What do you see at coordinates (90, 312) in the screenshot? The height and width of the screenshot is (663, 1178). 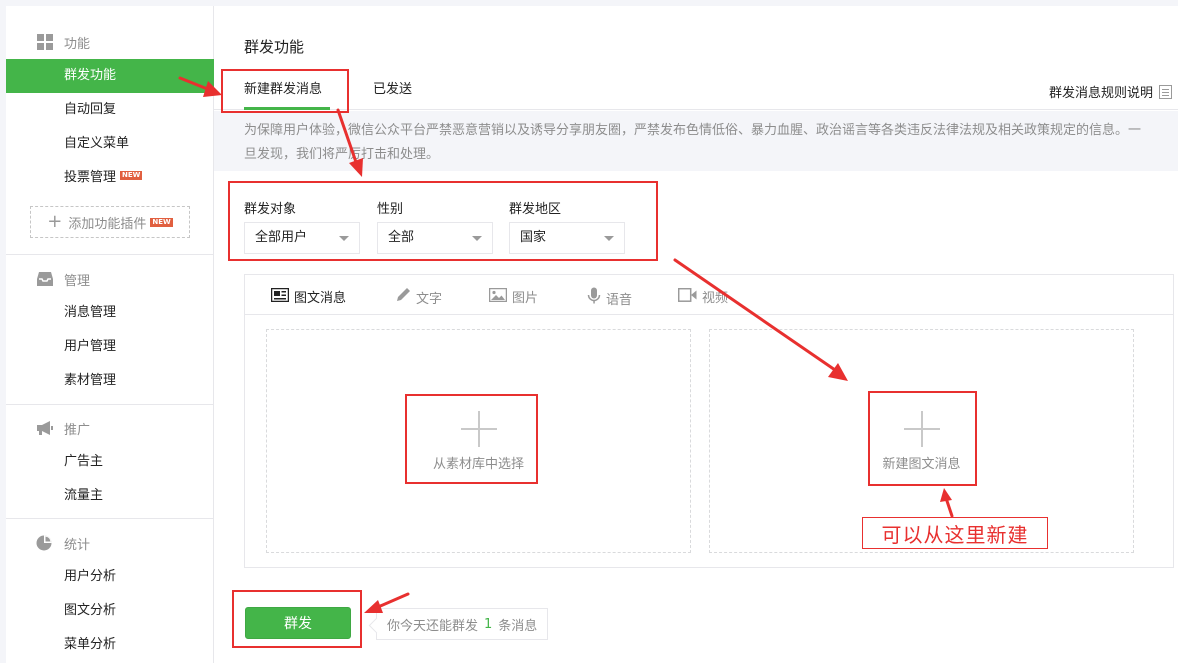 I see `sidebar-item-label: 消息管理` at bounding box center [90, 312].